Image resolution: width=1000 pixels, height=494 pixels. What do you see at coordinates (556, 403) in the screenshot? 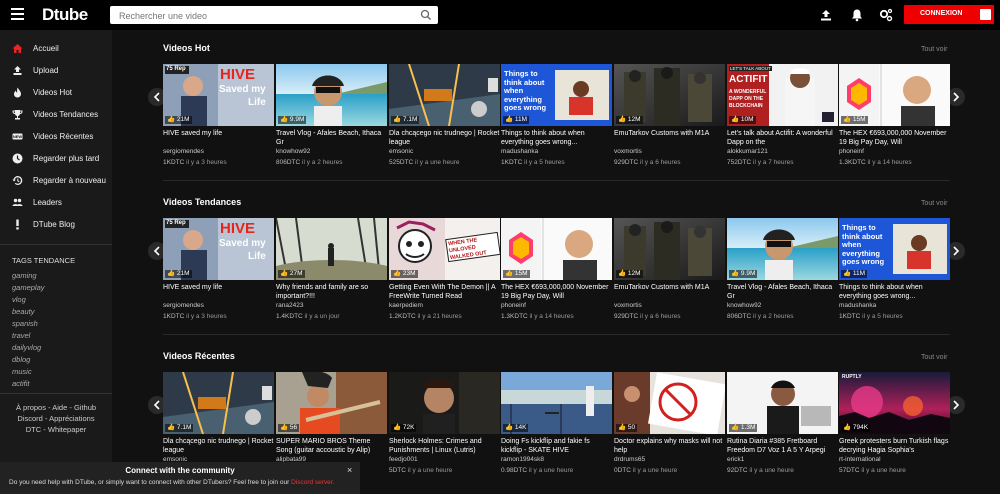
I see `video-thumbnail: 👍 14K` at bounding box center [556, 403].